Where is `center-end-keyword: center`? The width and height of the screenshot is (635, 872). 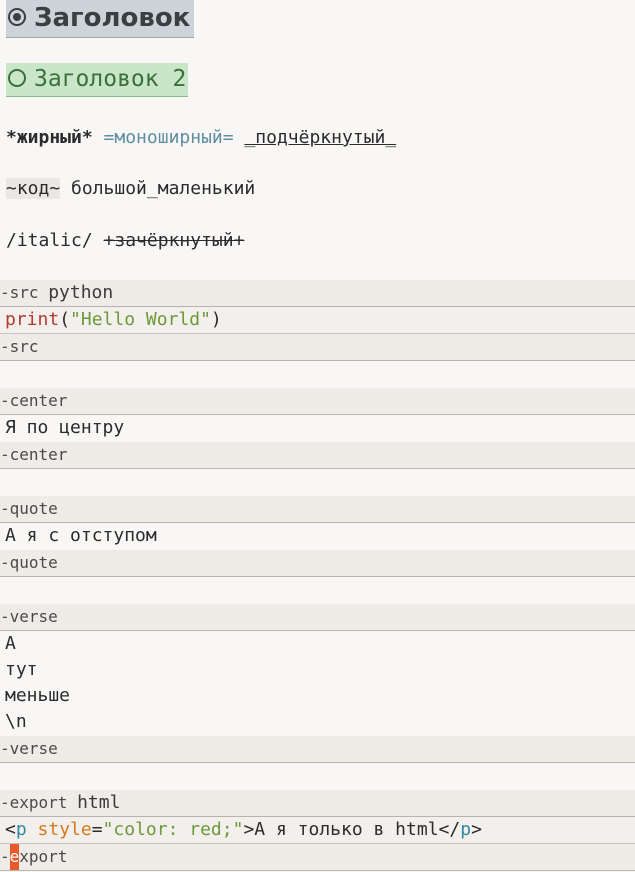 center-end-keyword: center is located at coordinates (38, 454).